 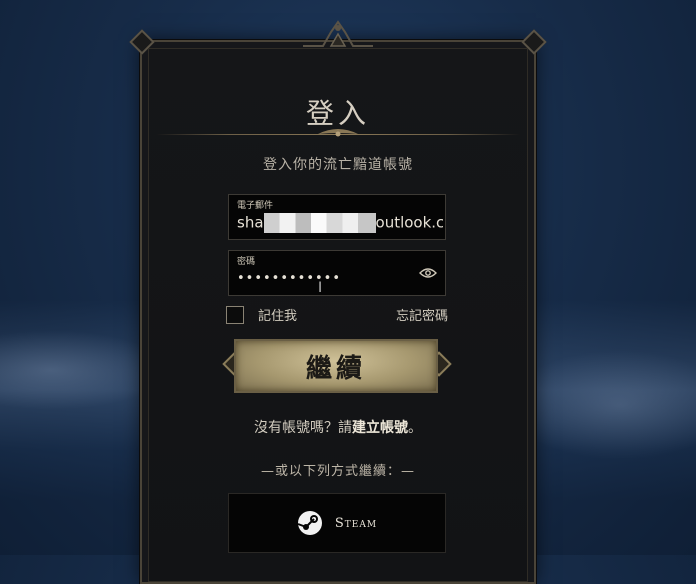 What do you see at coordinates (428, 273) in the screenshot?
I see `eye-icon` at bounding box center [428, 273].